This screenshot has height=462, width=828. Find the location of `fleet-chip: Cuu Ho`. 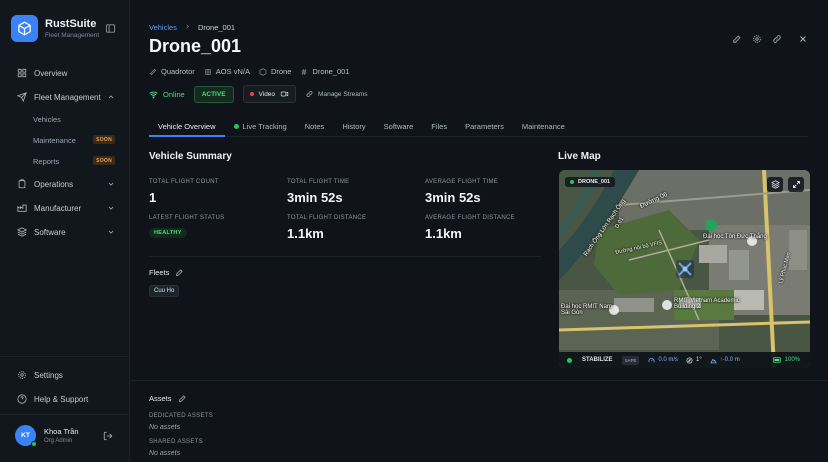

fleet-chip: Cuu Ho is located at coordinates (164, 291).